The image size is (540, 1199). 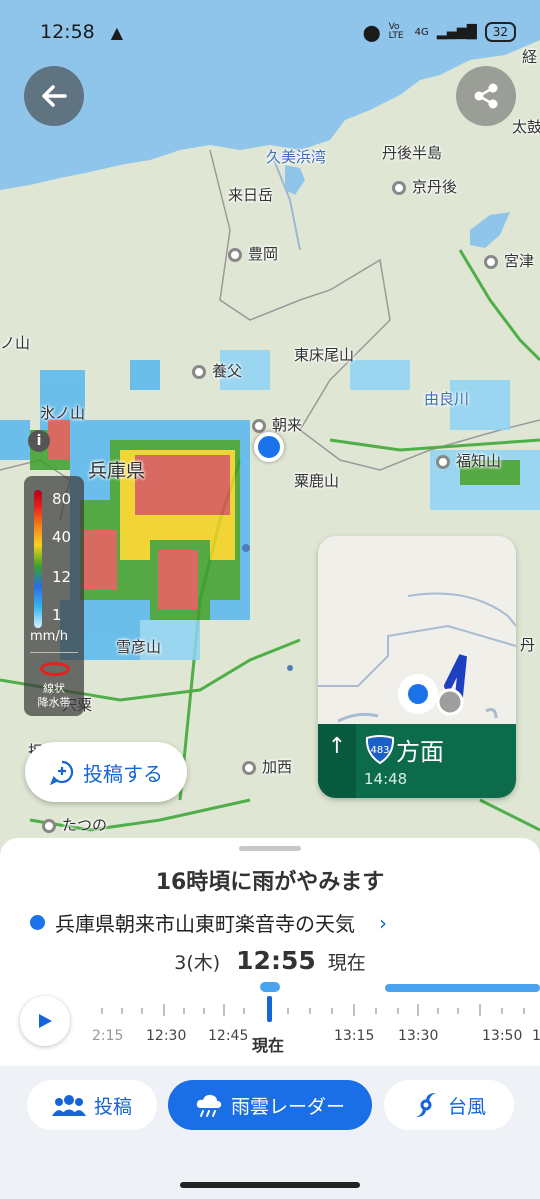 I want to click on timeline-ticks, so click(x=313, y=1010).